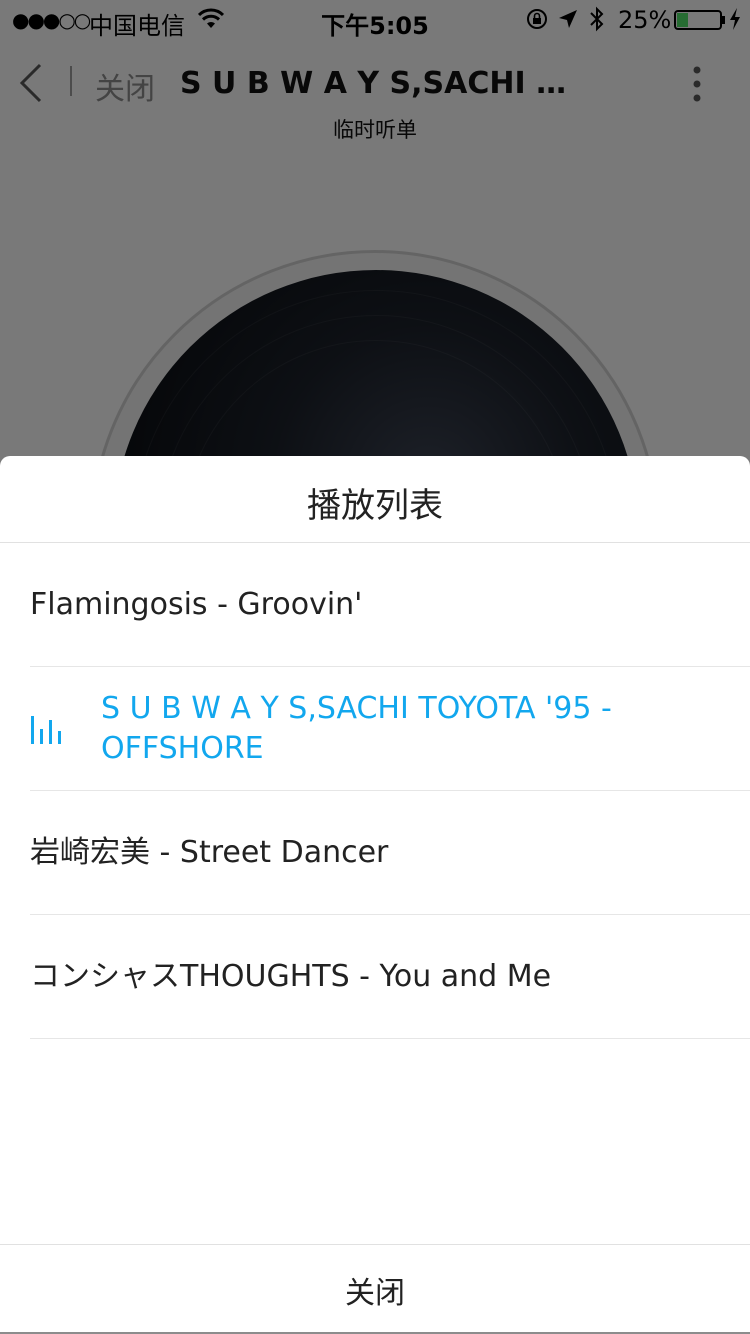 The height and width of the screenshot is (1334, 750). What do you see at coordinates (291, 976) in the screenshot?
I see `track-label: コンシャスTHOUGHTS - You and Me` at bounding box center [291, 976].